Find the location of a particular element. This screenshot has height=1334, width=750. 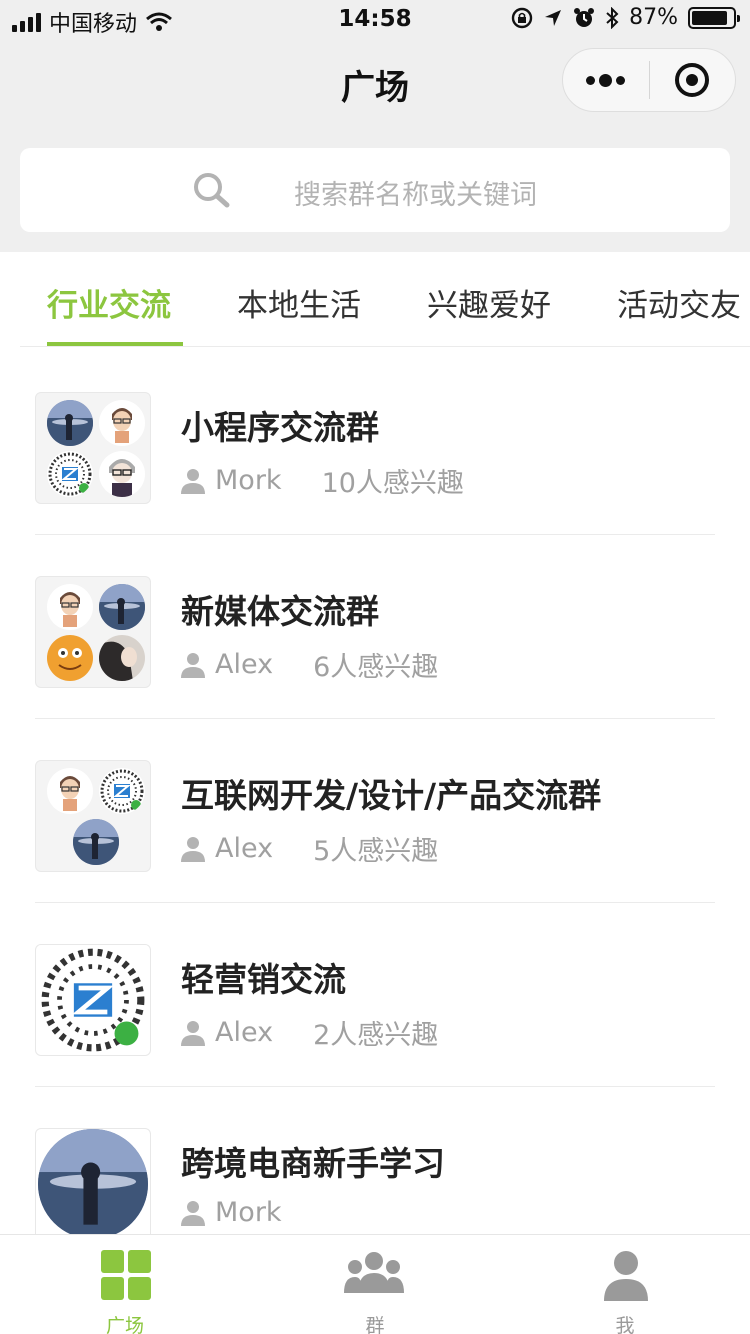

list-item: 跨境电商新手学习 Mork is located at coordinates (375, 1160).